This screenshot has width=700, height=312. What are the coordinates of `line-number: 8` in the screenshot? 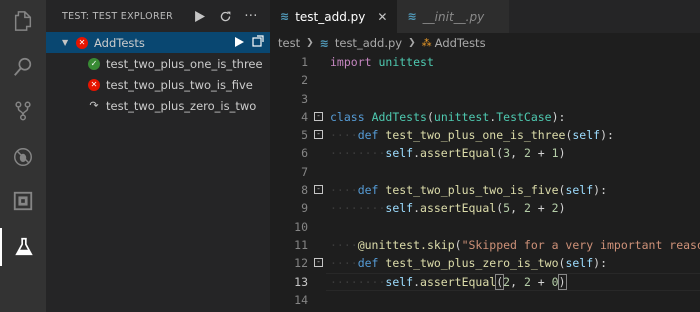 It's located at (304, 190).